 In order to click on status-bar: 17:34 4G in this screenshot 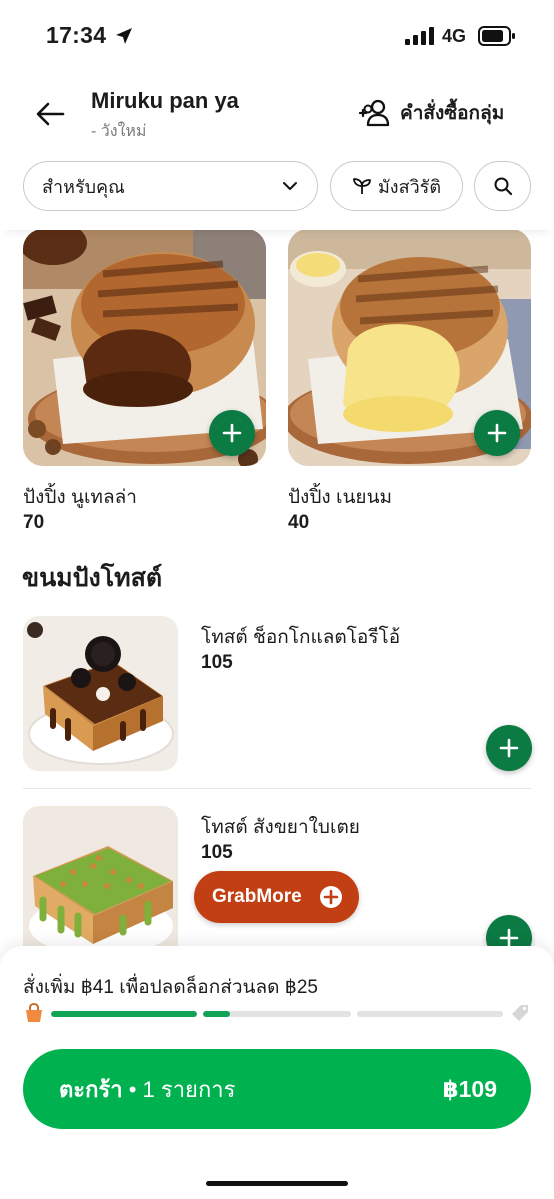, I will do `click(277, 35)`.